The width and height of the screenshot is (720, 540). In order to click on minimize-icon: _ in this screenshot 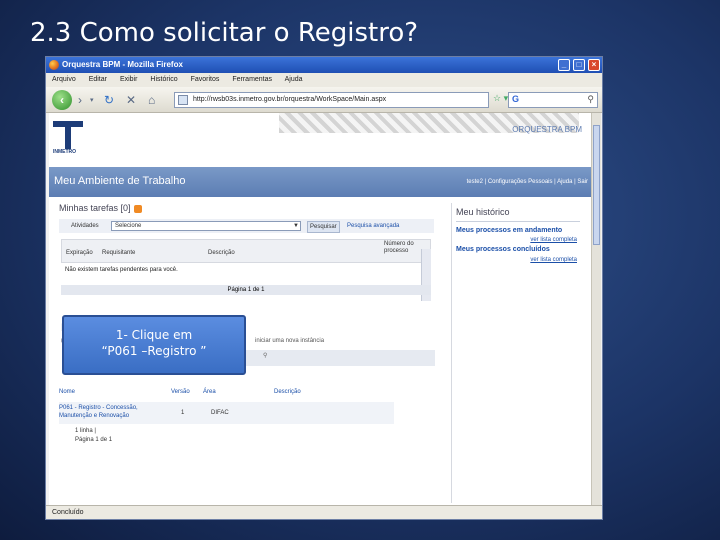, I will do `click(564, 65)`.